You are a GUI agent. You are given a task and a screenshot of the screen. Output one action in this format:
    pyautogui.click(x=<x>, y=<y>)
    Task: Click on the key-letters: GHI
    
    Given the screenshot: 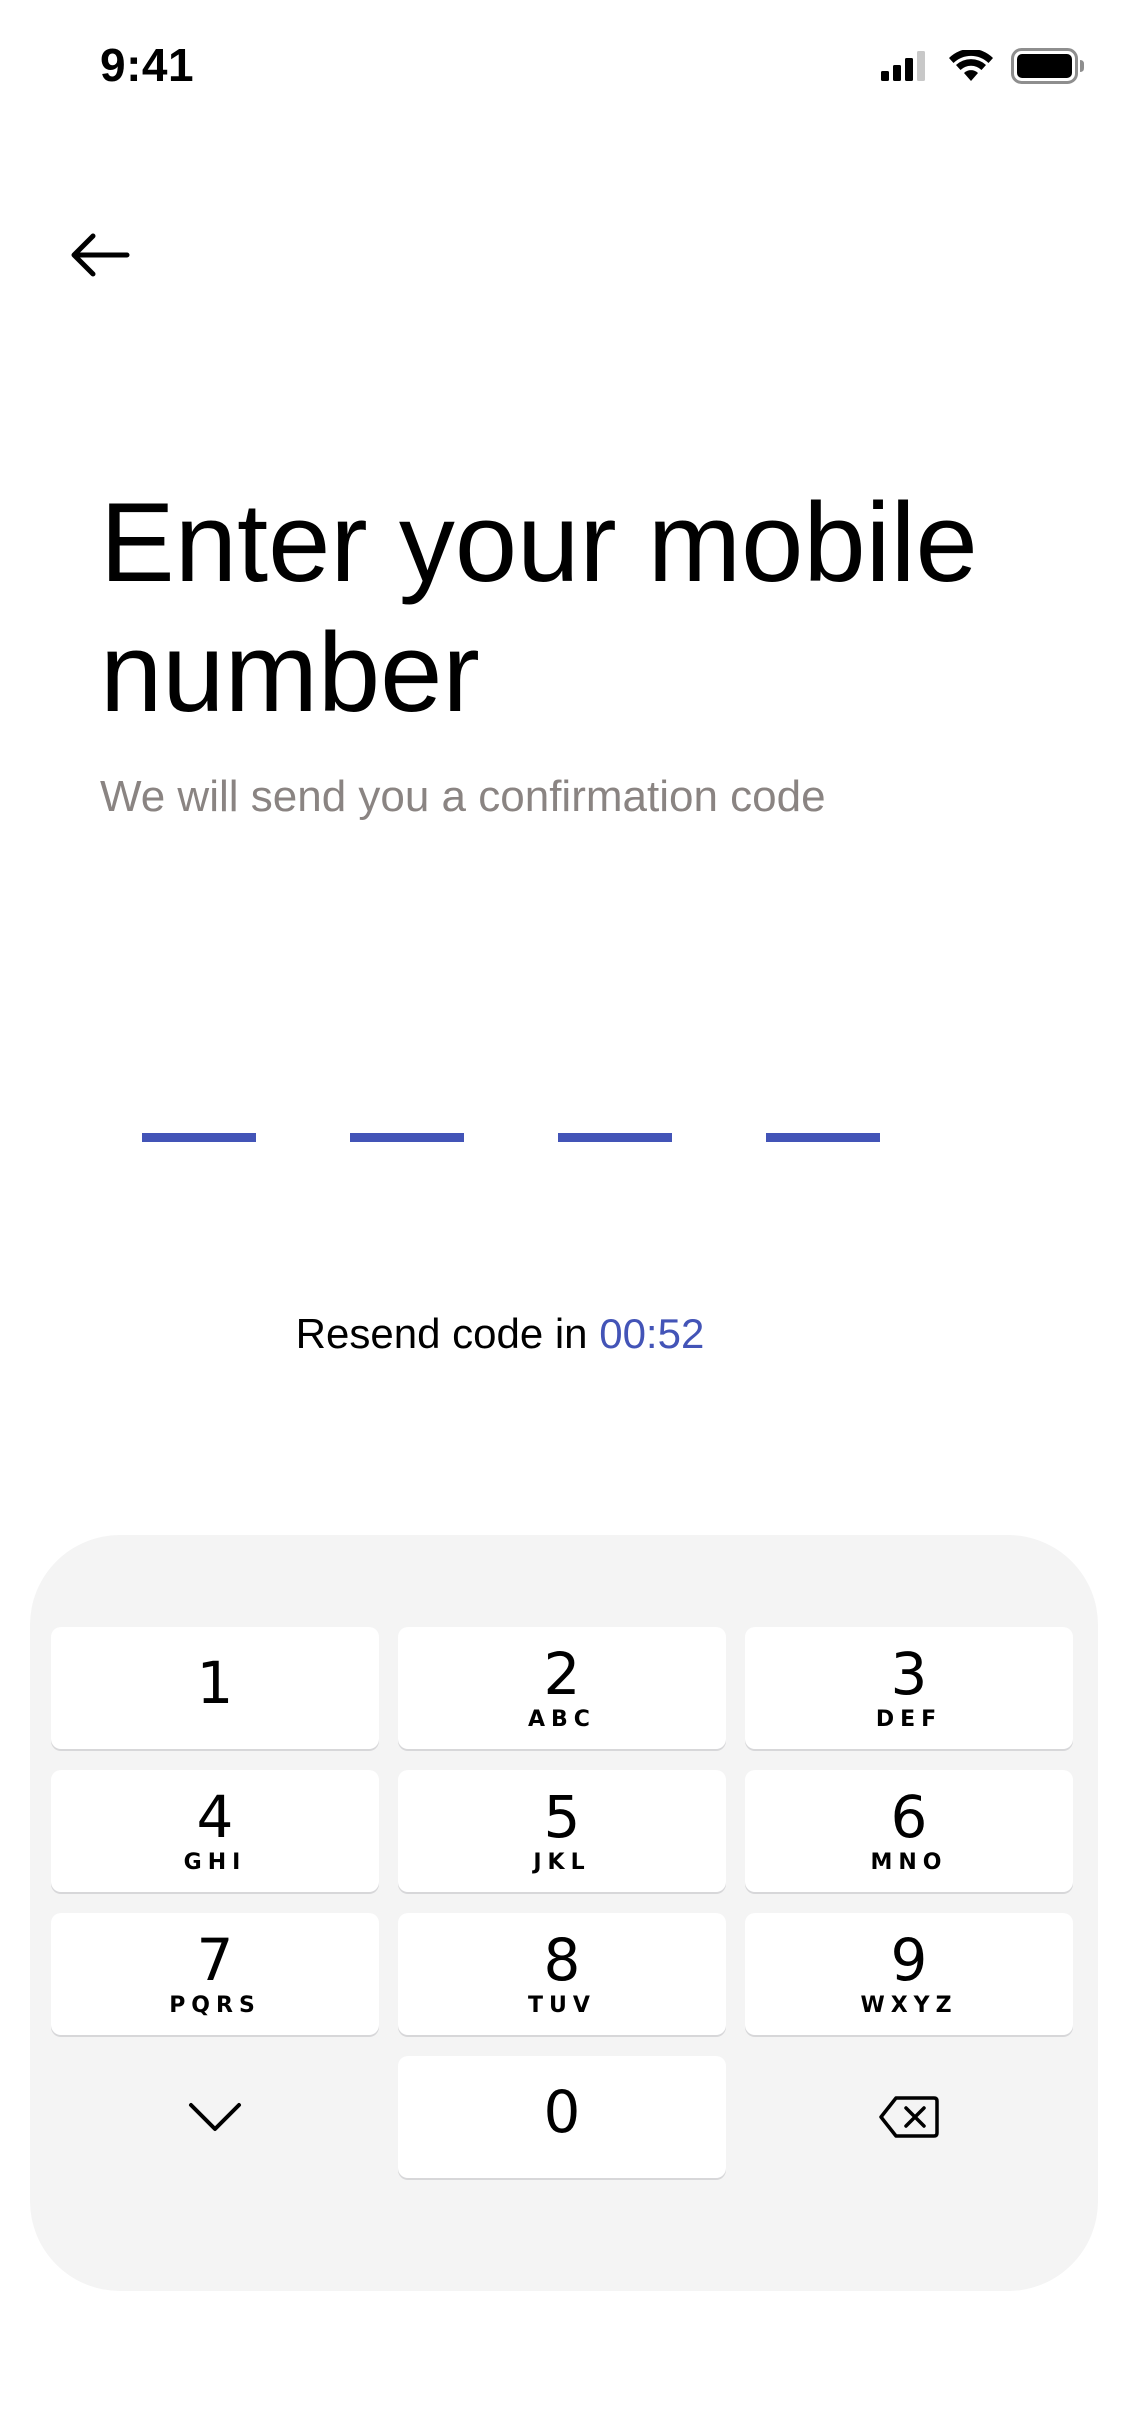 What is the action you would take?
    pyautogui.click(x=215, y=1862)
    